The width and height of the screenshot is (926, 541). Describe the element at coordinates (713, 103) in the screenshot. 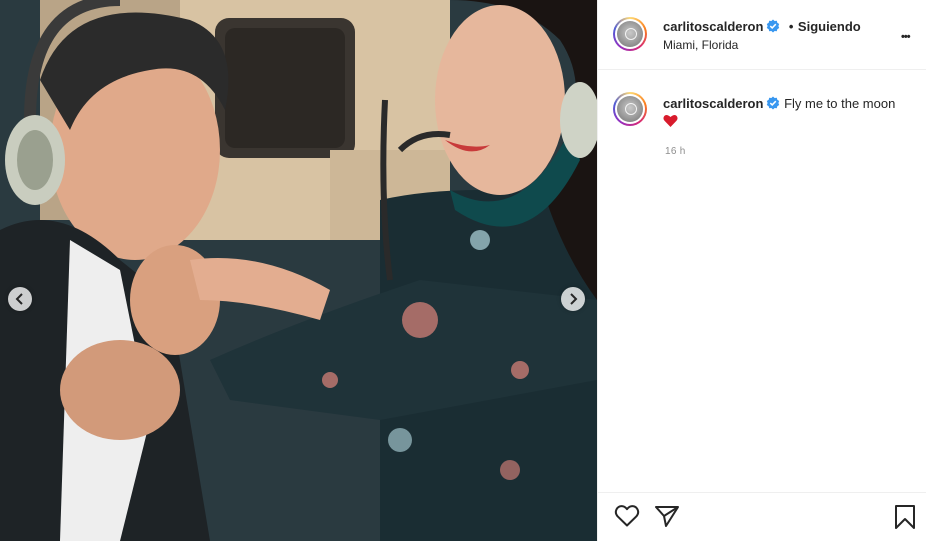

I see `caption-username: carlitoscalderon` at that location.